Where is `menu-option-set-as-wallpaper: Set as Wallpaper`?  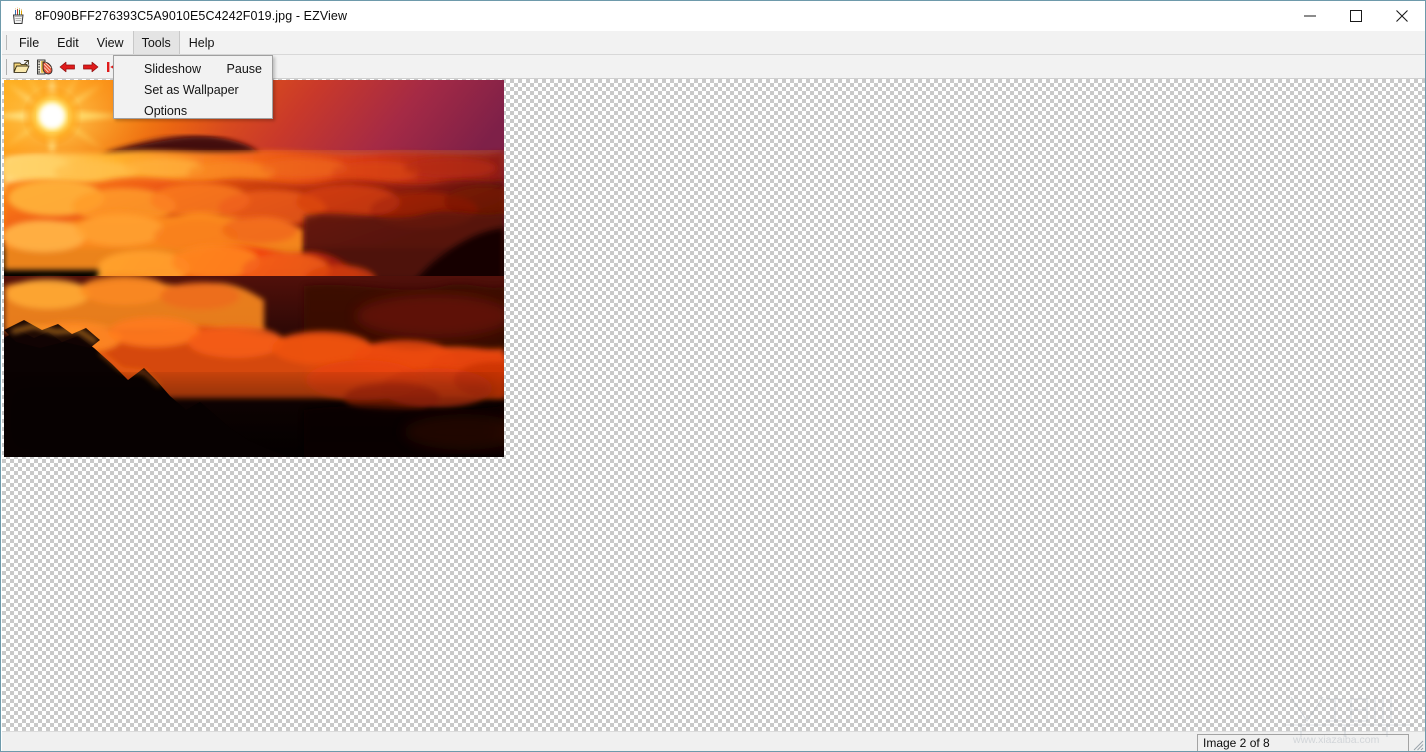
menu-option-set-as-wallpaper: Set as Wallpaper is located at coordinates (193, 89).